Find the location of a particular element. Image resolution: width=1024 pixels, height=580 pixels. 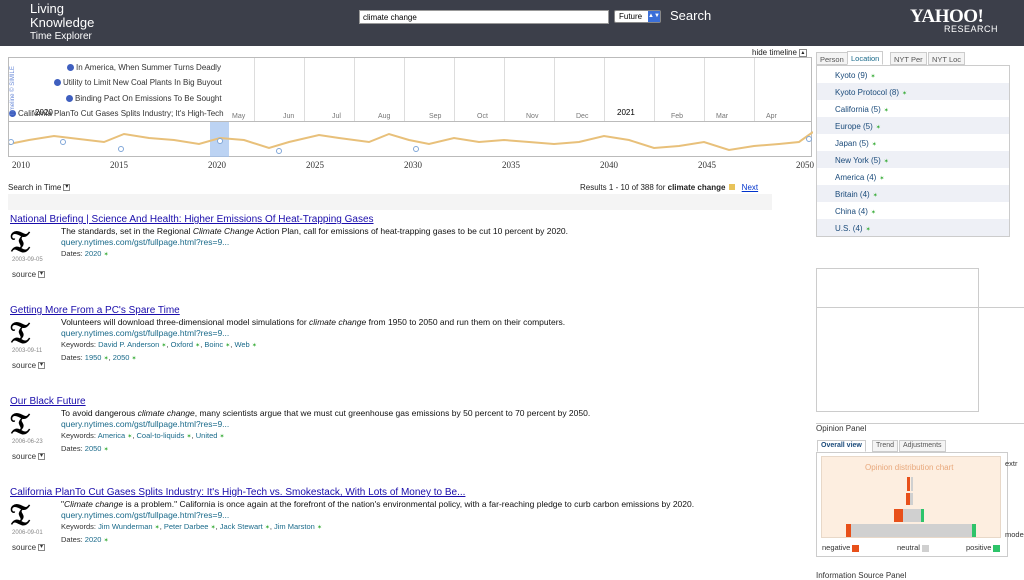

time-direction-select: Future ▲▼ is located at coordinates (637, 16).